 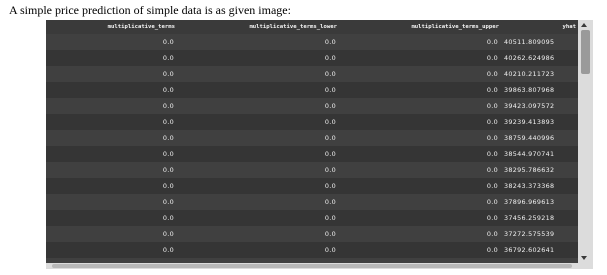 I want to click on table-row: 0.0 0.0 0.0 39423.097572, so click(x=312, y=106).